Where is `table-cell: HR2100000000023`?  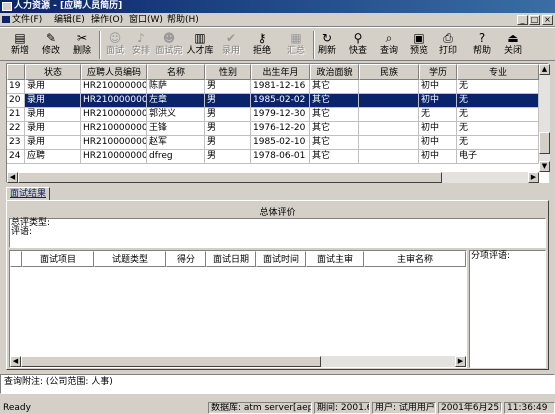
table-cell: HR2100000000023 is located at coordinates (114, 129).